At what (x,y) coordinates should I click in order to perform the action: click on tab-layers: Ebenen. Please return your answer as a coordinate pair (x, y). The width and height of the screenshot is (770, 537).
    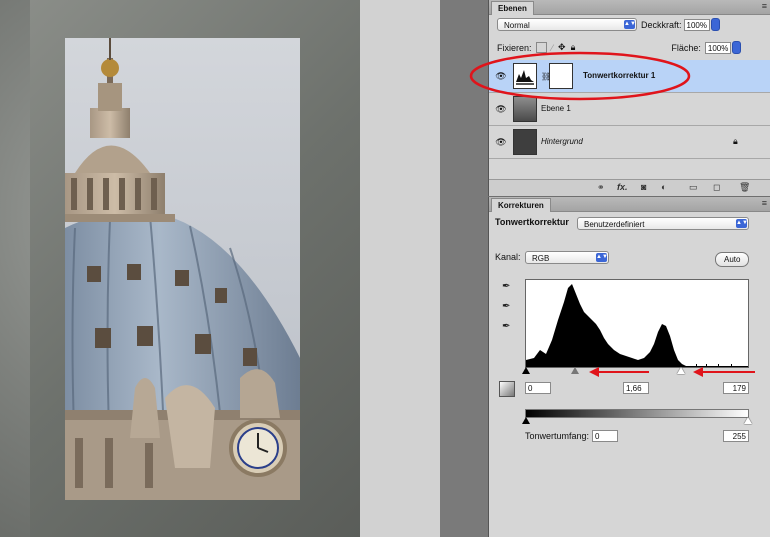
    Looking at the image, I should click on (512, 8).